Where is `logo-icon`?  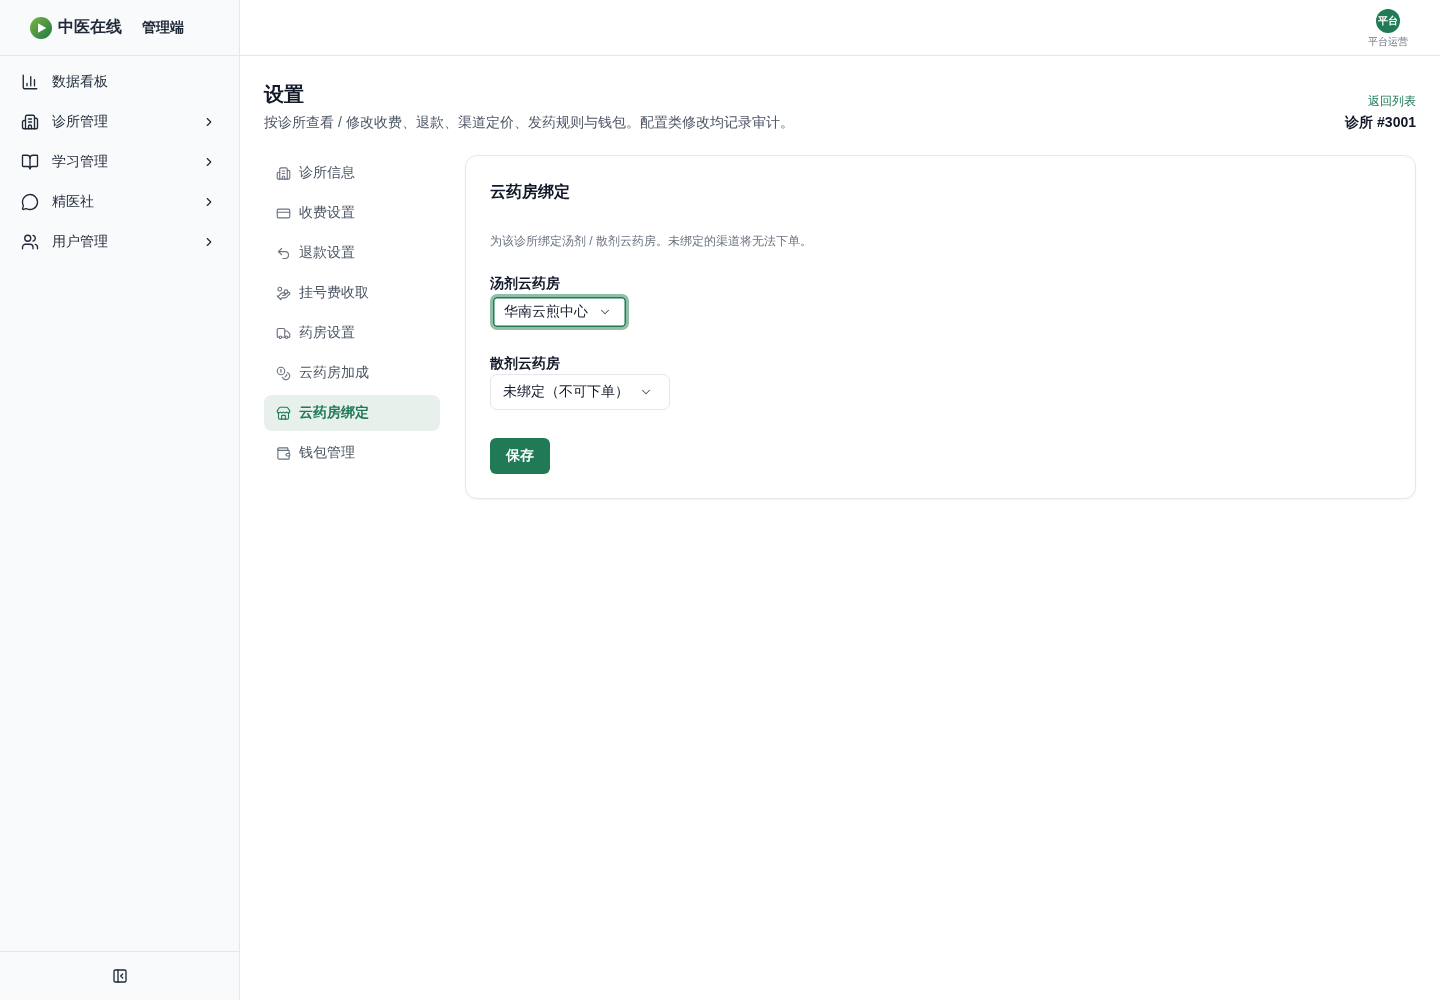
logo-icon is located at coordinates (41, 27).